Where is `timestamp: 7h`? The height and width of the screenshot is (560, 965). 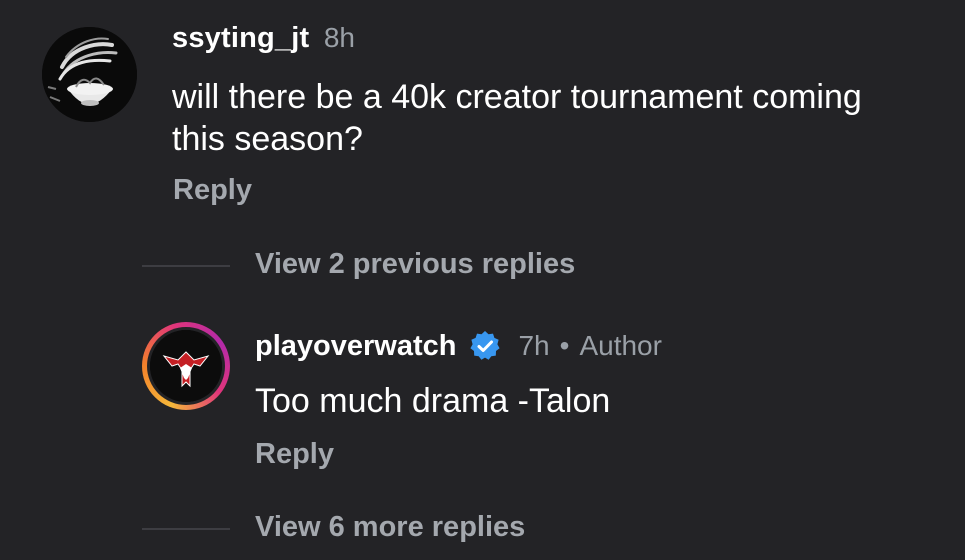 timestamp: 7h is located at coordinates (534, 345).